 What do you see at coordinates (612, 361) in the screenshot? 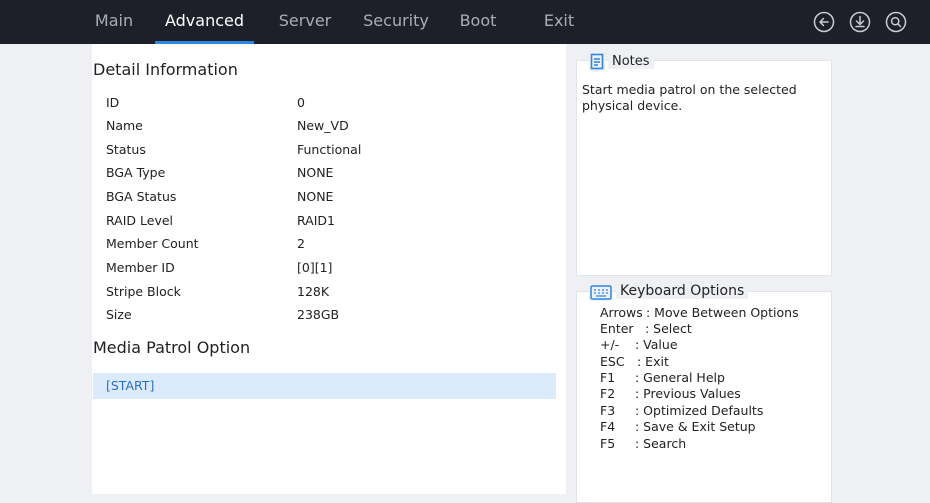
I see `kb-key: ESC` at bounding box center [612, 361].